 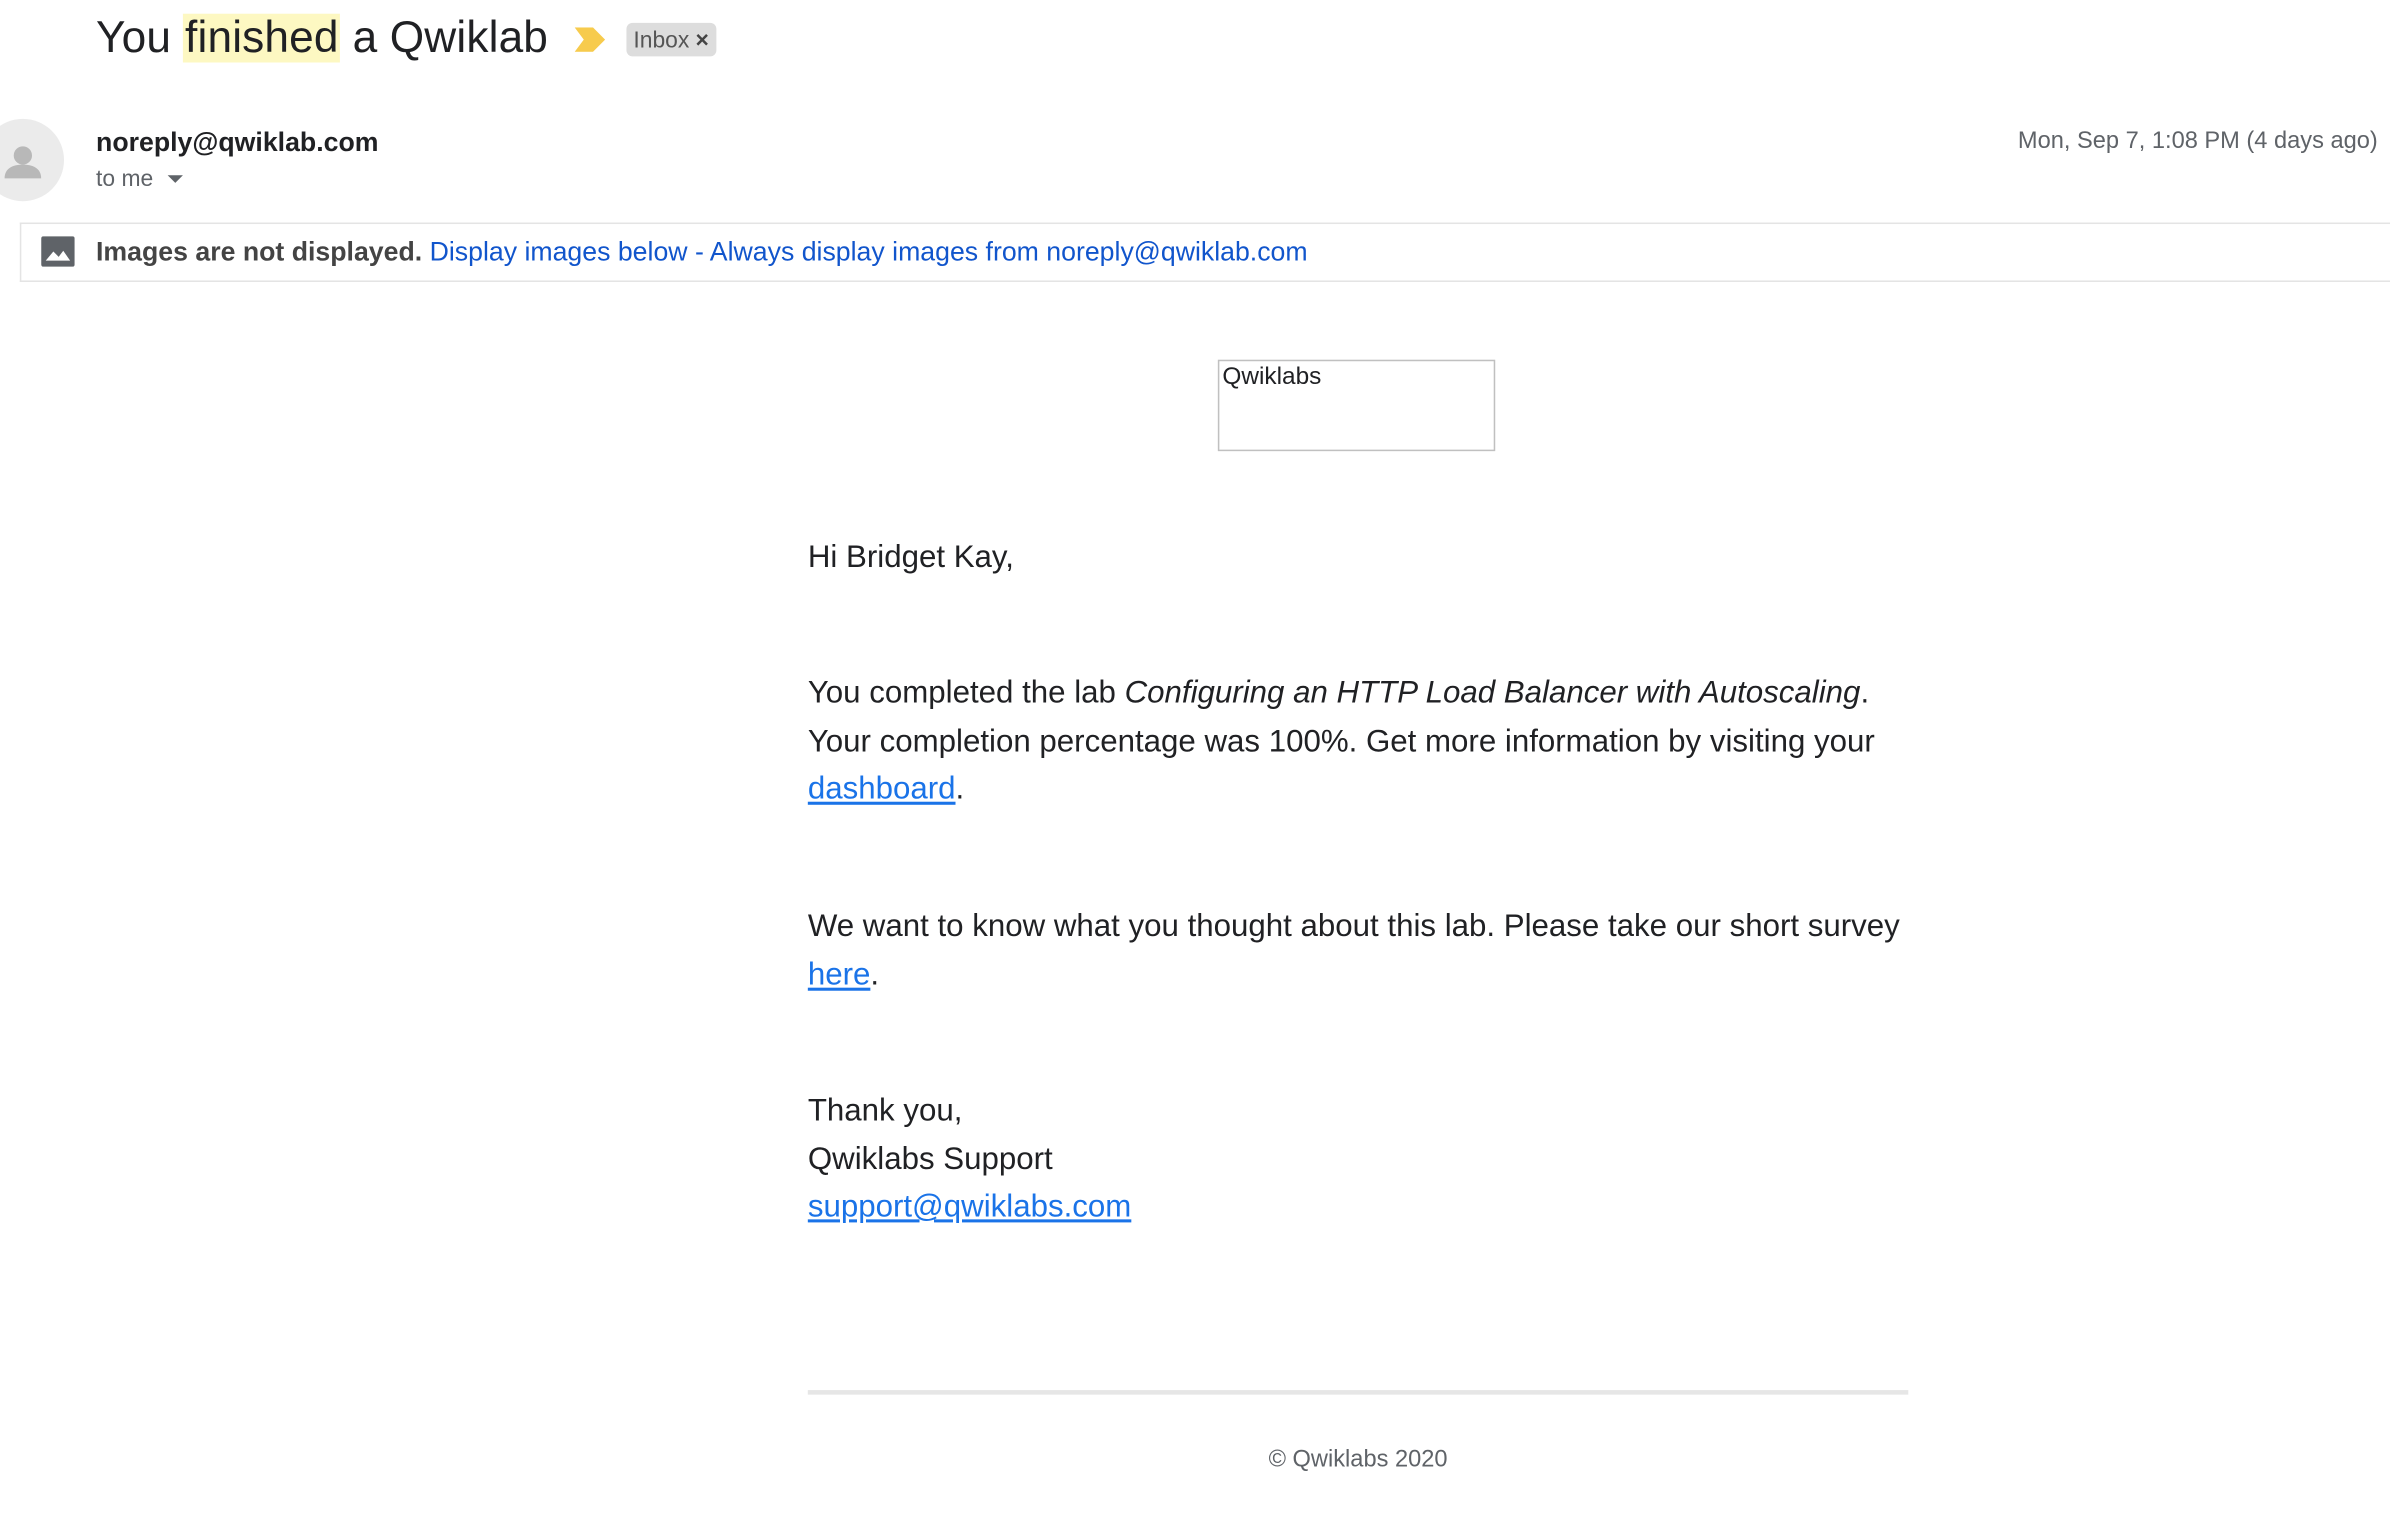 I want to click on images-notice: Images are not displayed., so click(x=259, y=251).